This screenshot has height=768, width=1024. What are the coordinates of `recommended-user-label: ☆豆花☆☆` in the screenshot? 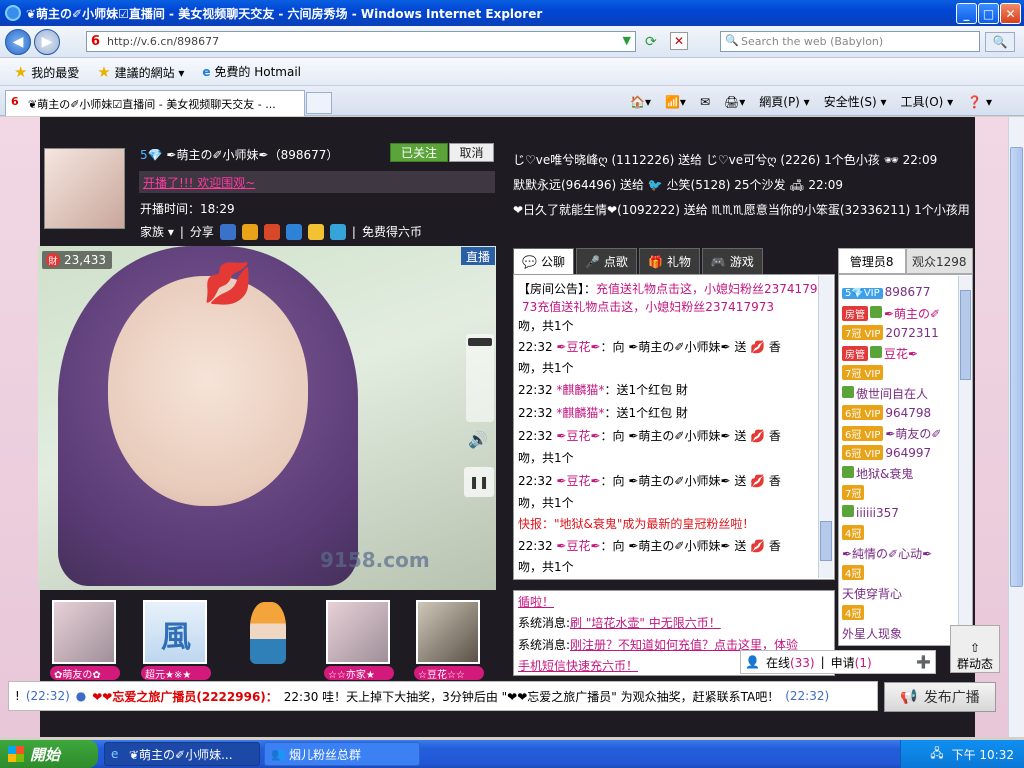 It's located at (449, 673).